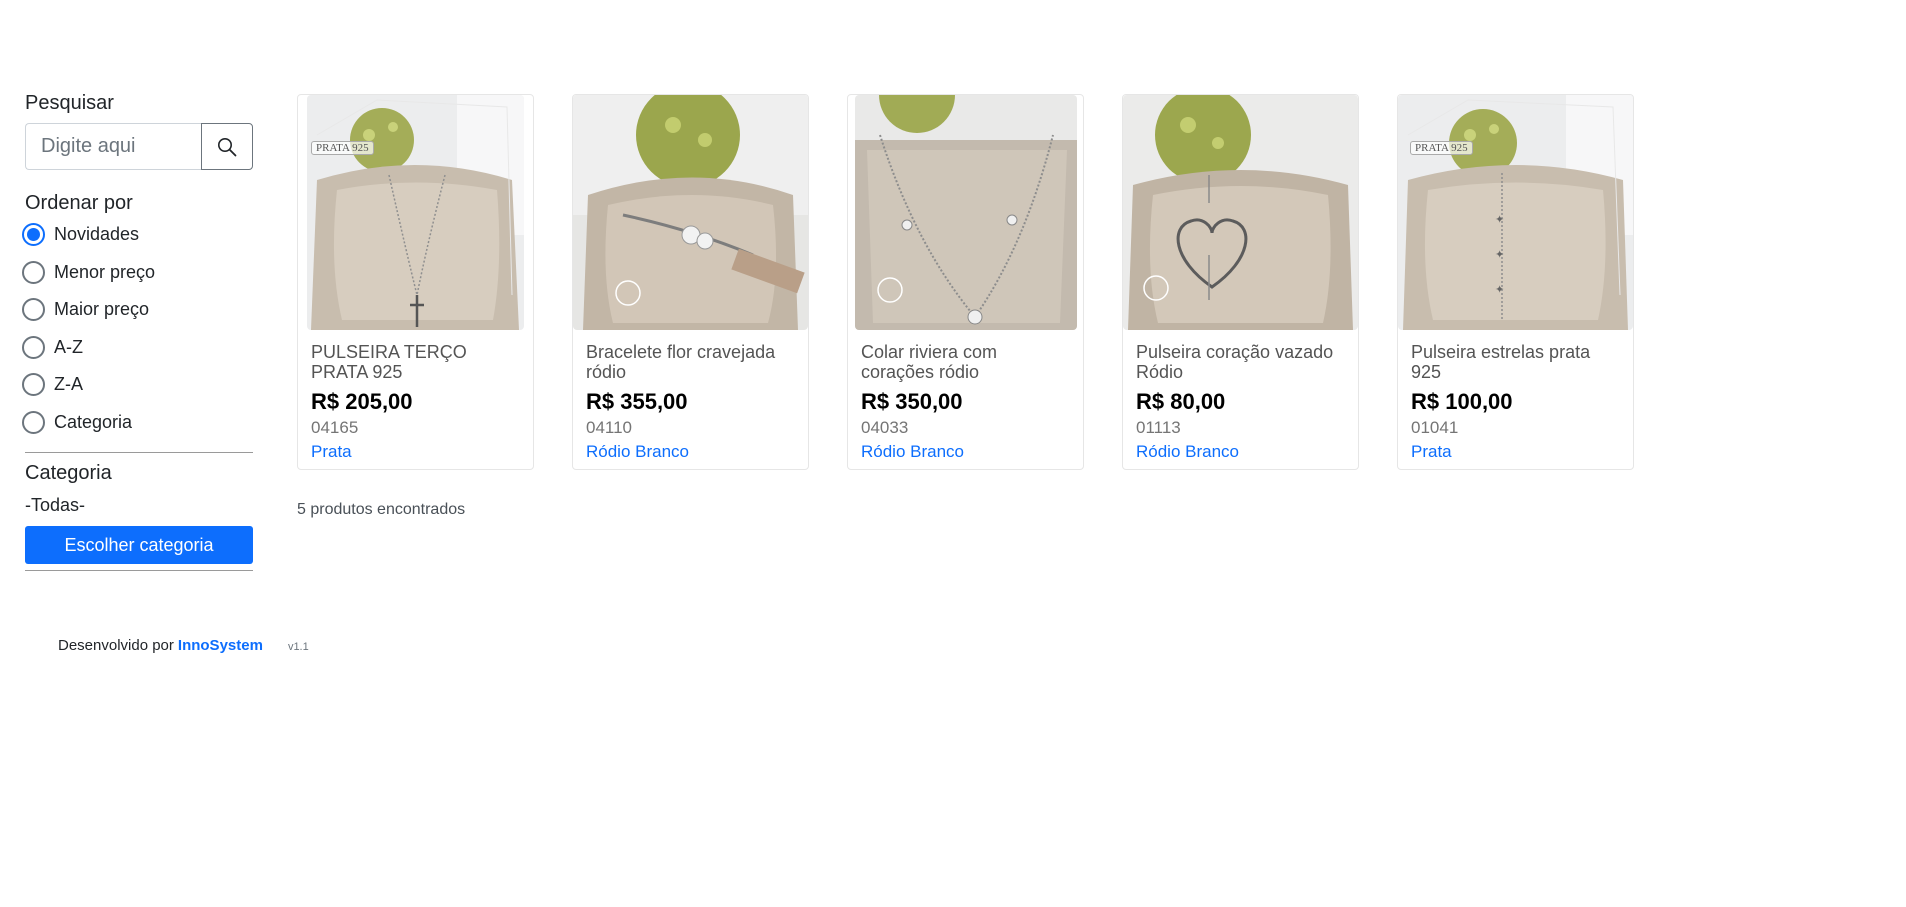 The height and width of the screenshot is (907, 1906). I want to click on product-code: 04033, so click(885, 427).